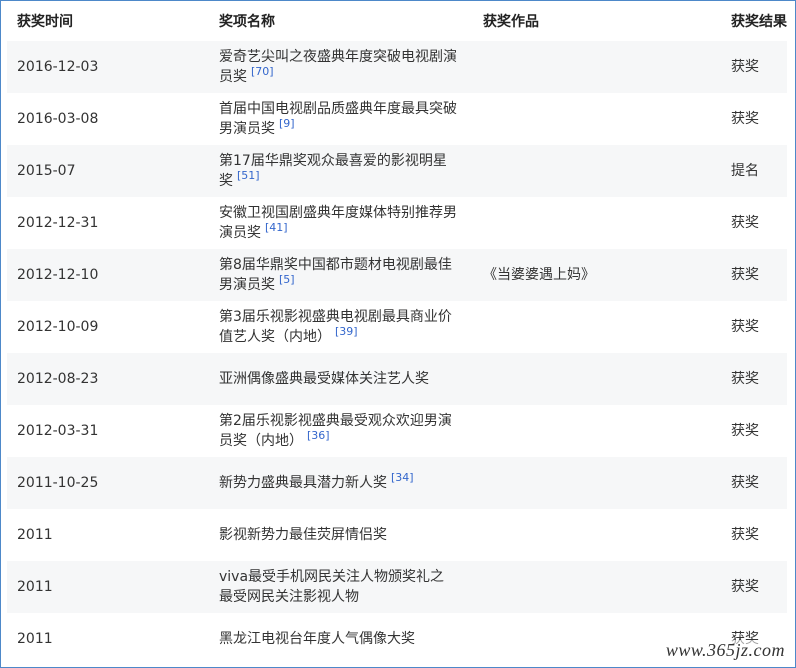 This screenshot has width=796, height=668. I want to click on reference-link: [39], so click(346, 331).